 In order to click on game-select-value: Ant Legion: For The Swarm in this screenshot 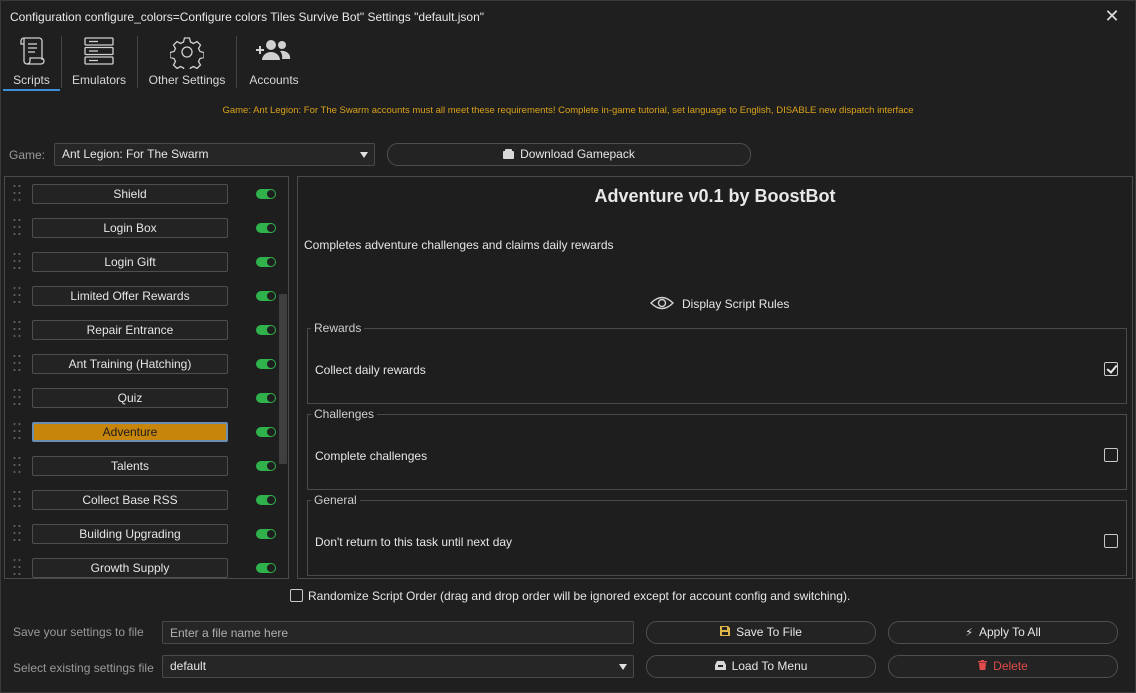, I will do `click(135, 154)`.